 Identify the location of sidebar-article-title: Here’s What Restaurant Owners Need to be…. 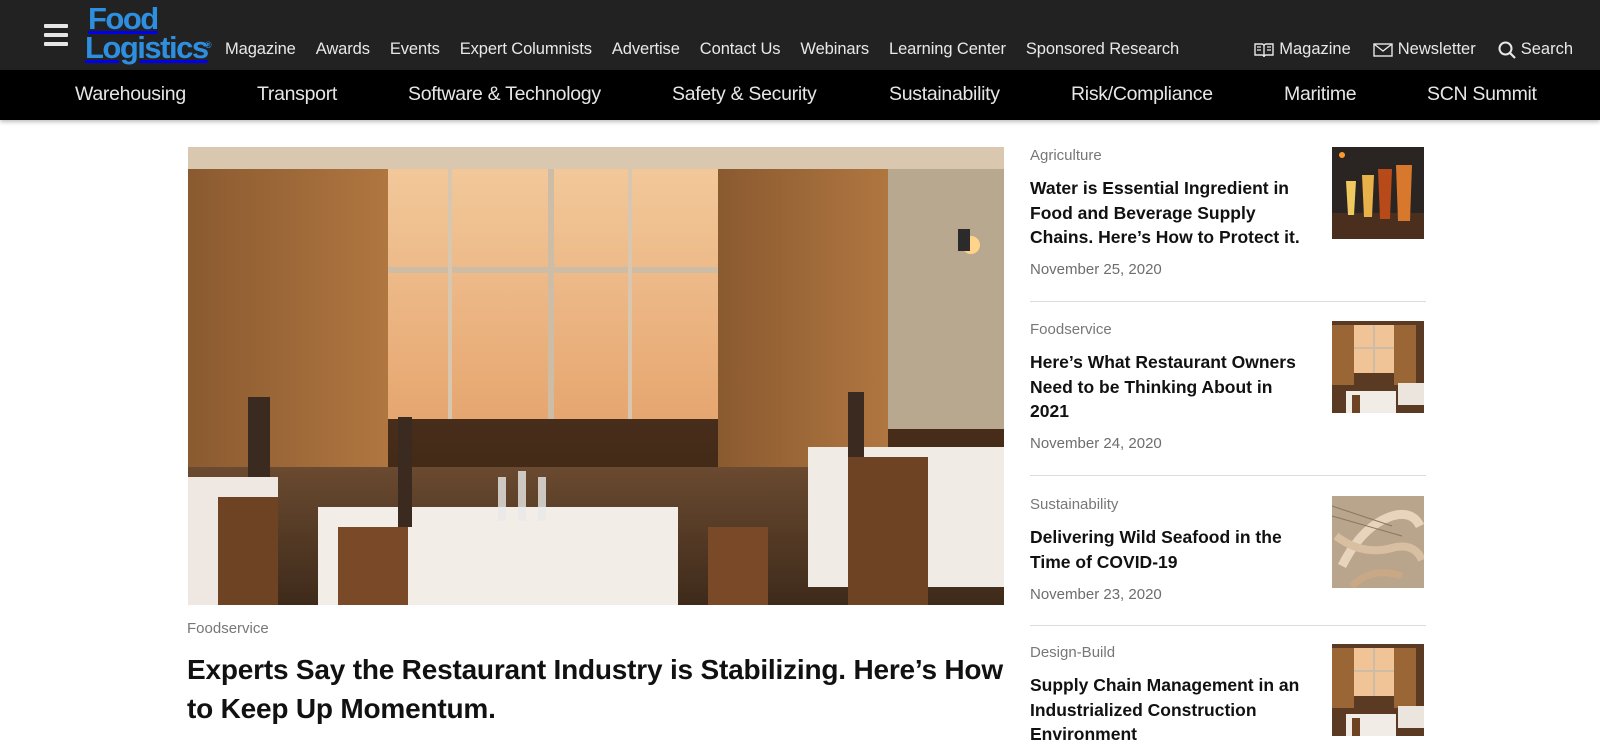
(1172, 387).